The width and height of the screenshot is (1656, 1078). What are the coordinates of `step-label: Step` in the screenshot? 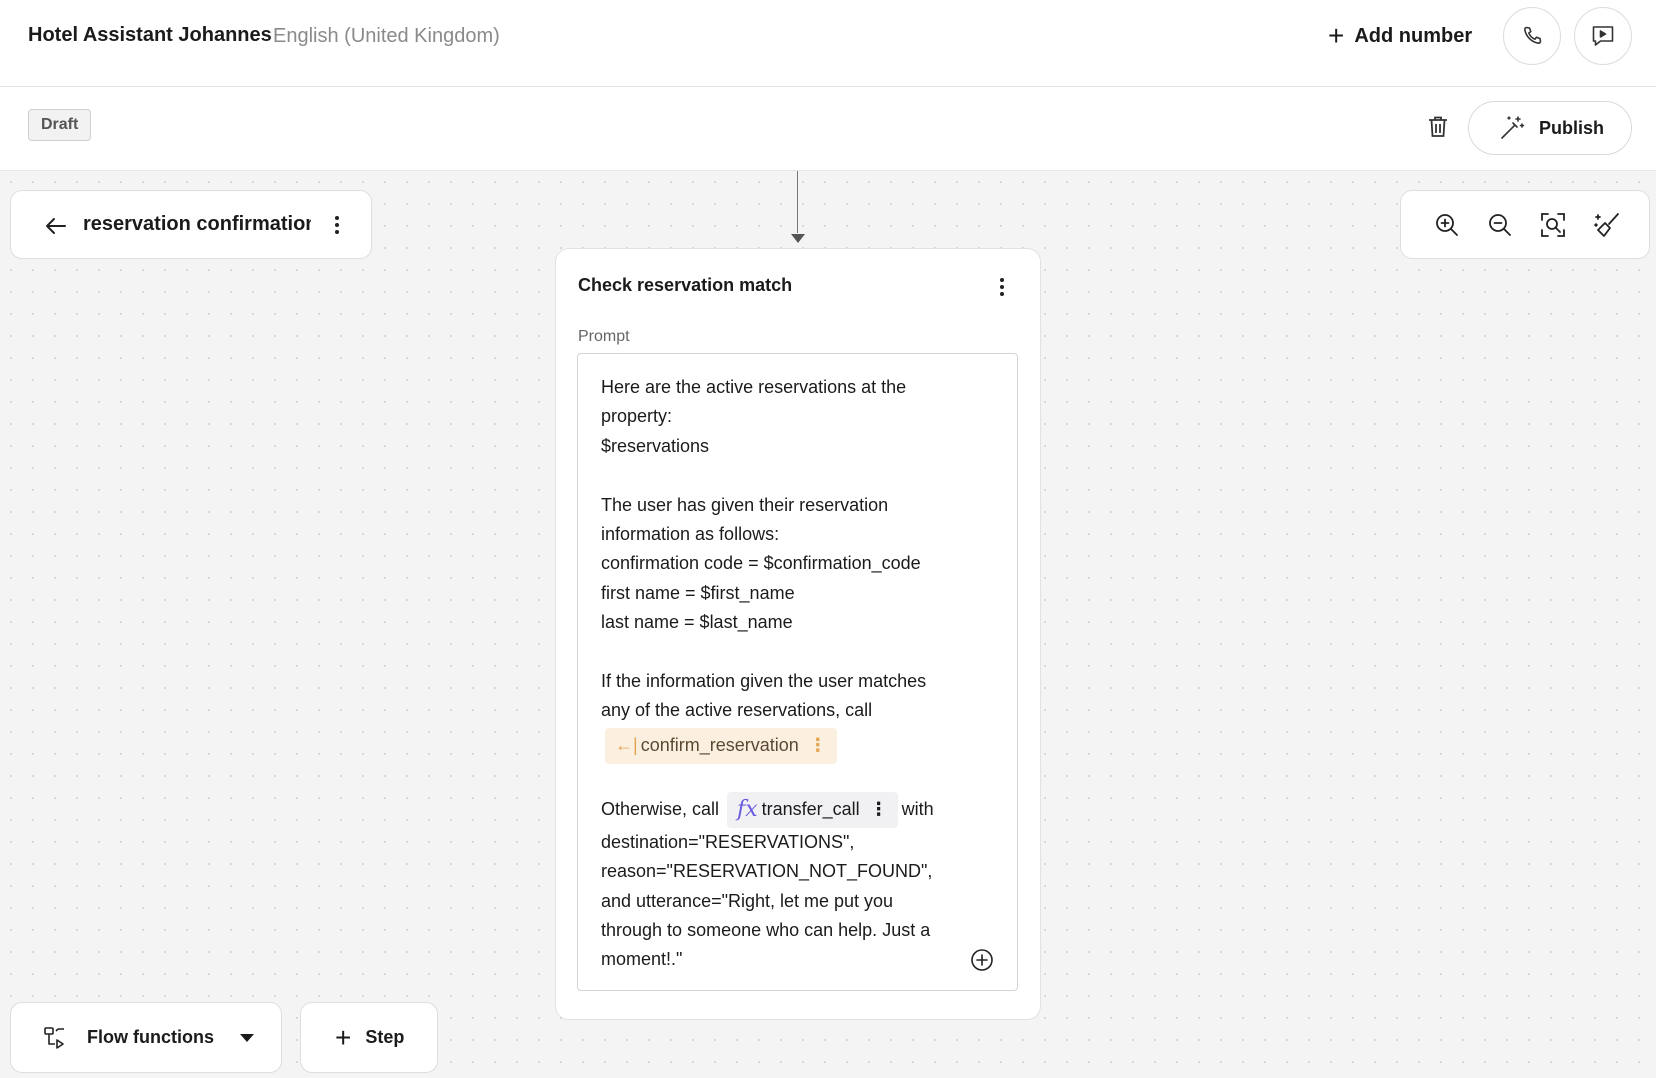 It's located at (385, 1037).